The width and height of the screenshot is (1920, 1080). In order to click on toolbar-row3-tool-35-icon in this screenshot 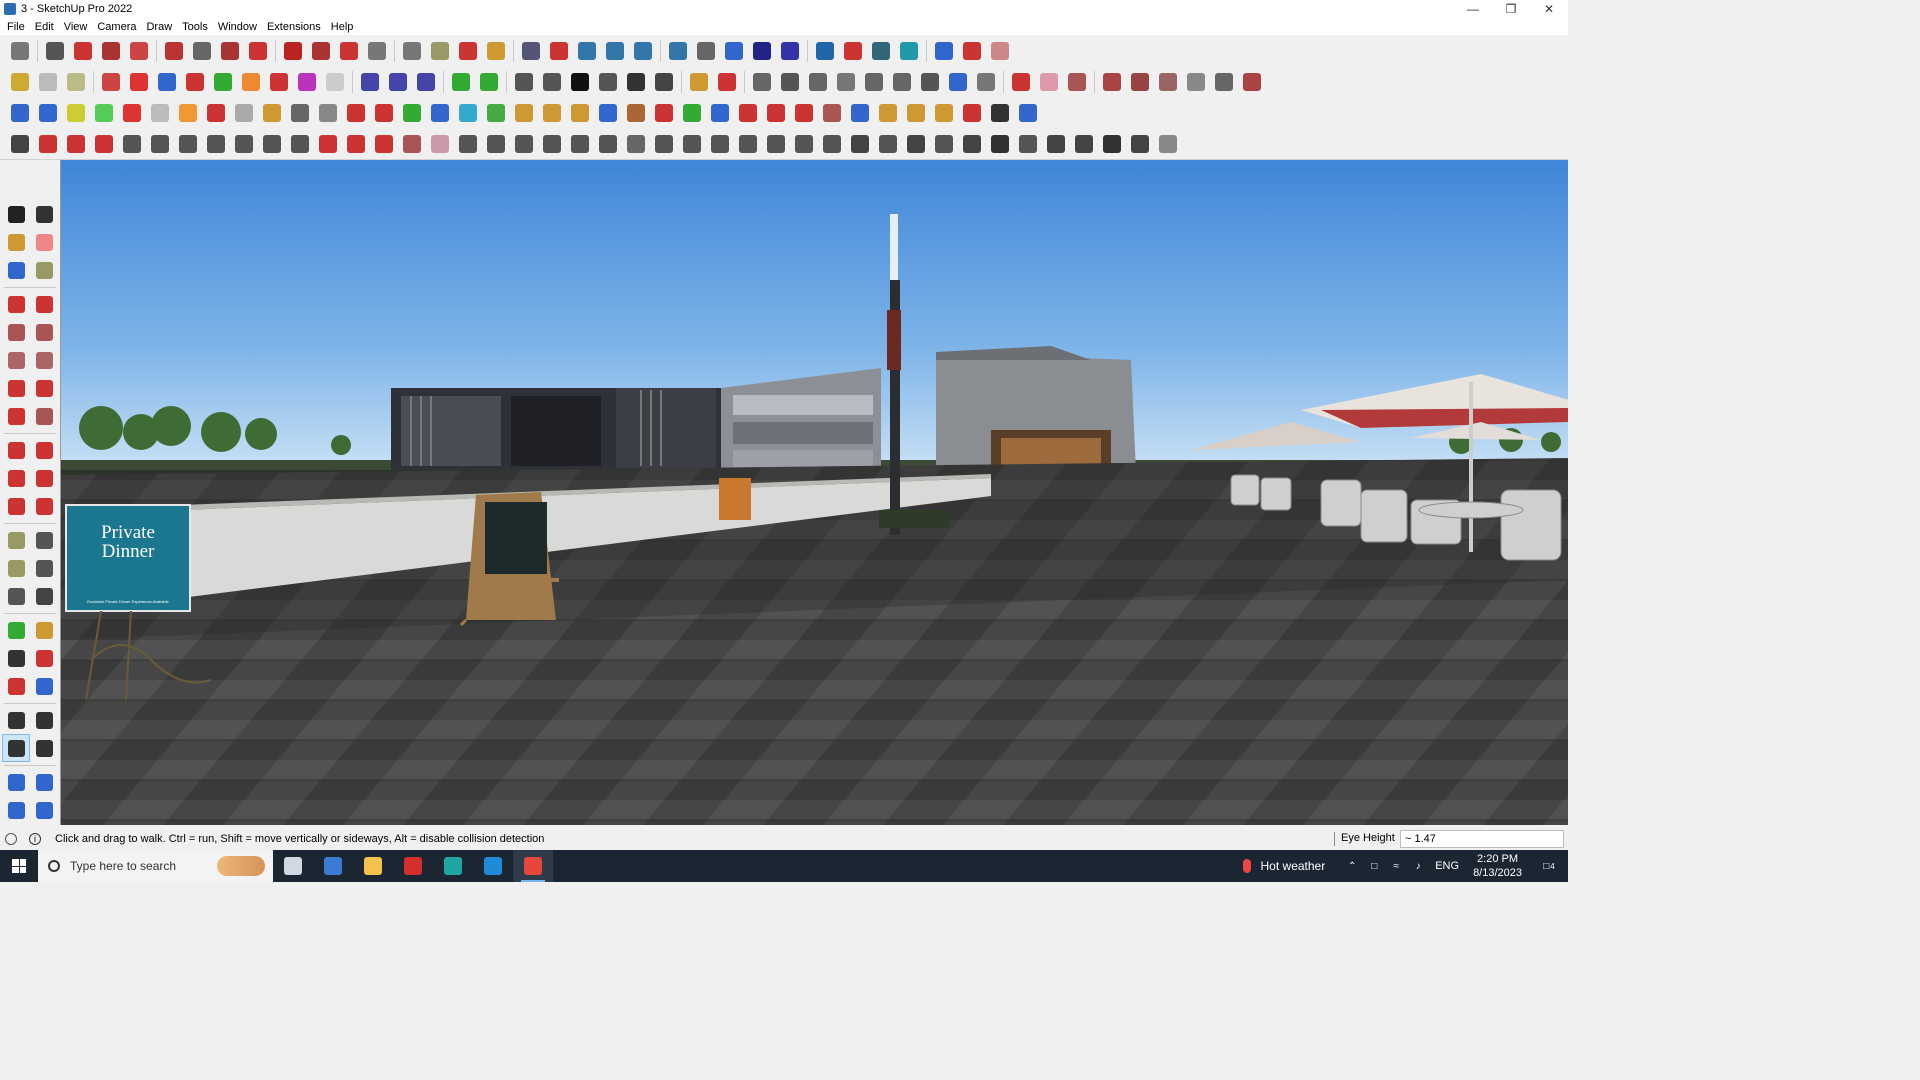, I will do `click(972, 113)`.